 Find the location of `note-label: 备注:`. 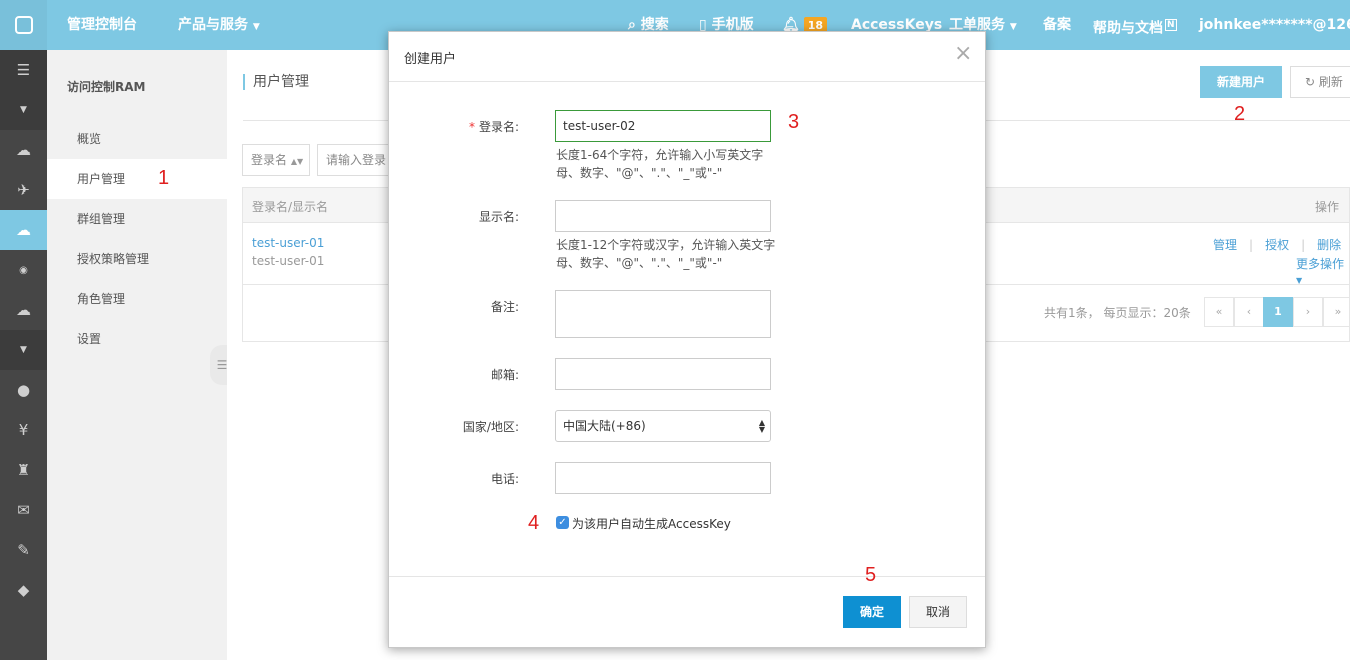

note-label: 备注: is located at coordinates (504, 307).